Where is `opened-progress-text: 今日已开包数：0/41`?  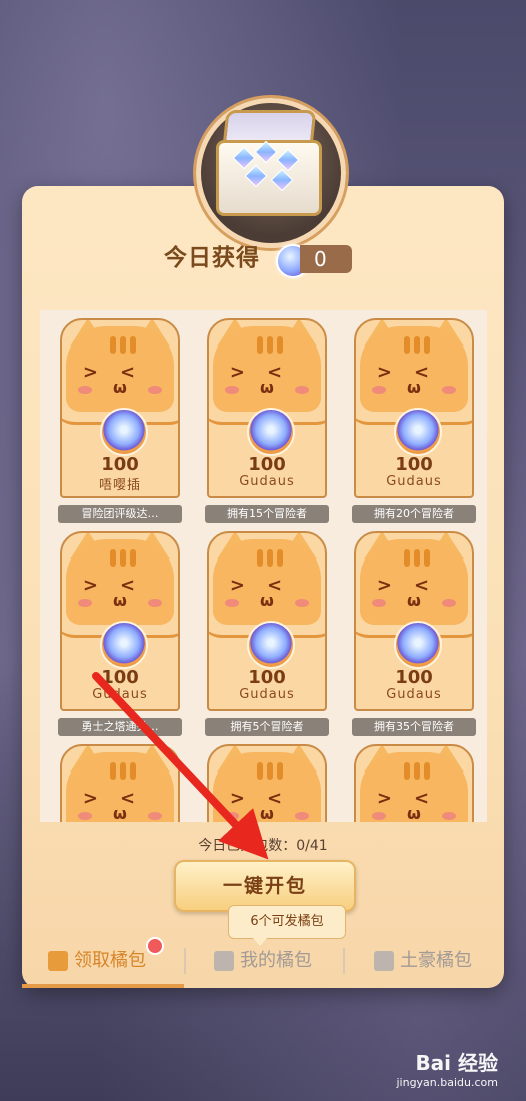 opened-progress-text: 今日已开包数：0/41 is located at coordinates (263, 846).